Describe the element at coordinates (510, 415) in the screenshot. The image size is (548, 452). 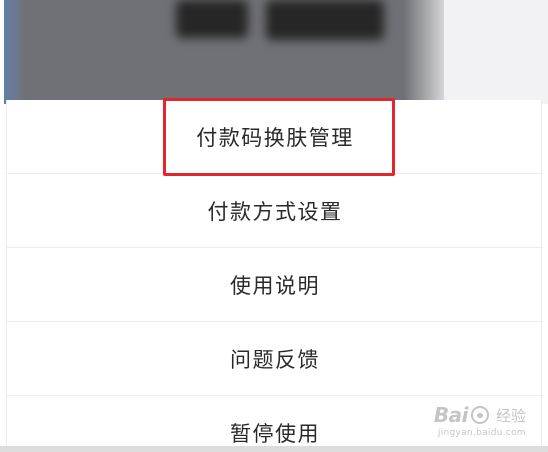
I see `watermark-brand-suffix: 经验` at that location.